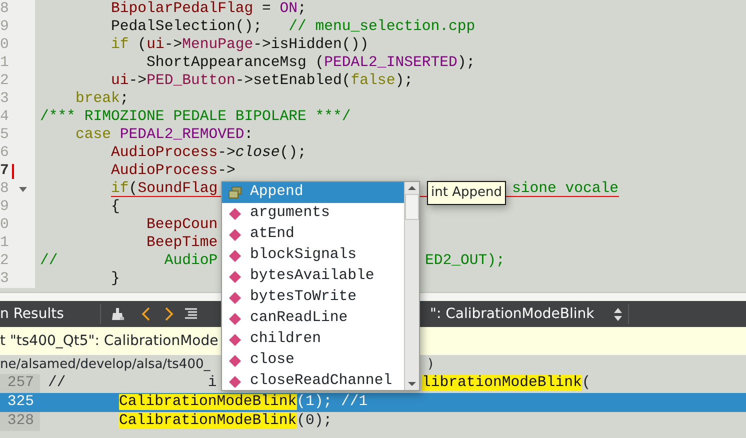 This screenshot has height=438, width=746. Describe the element at coordinates (146, 314) in the screenshot. I see `back-icon` at that location.